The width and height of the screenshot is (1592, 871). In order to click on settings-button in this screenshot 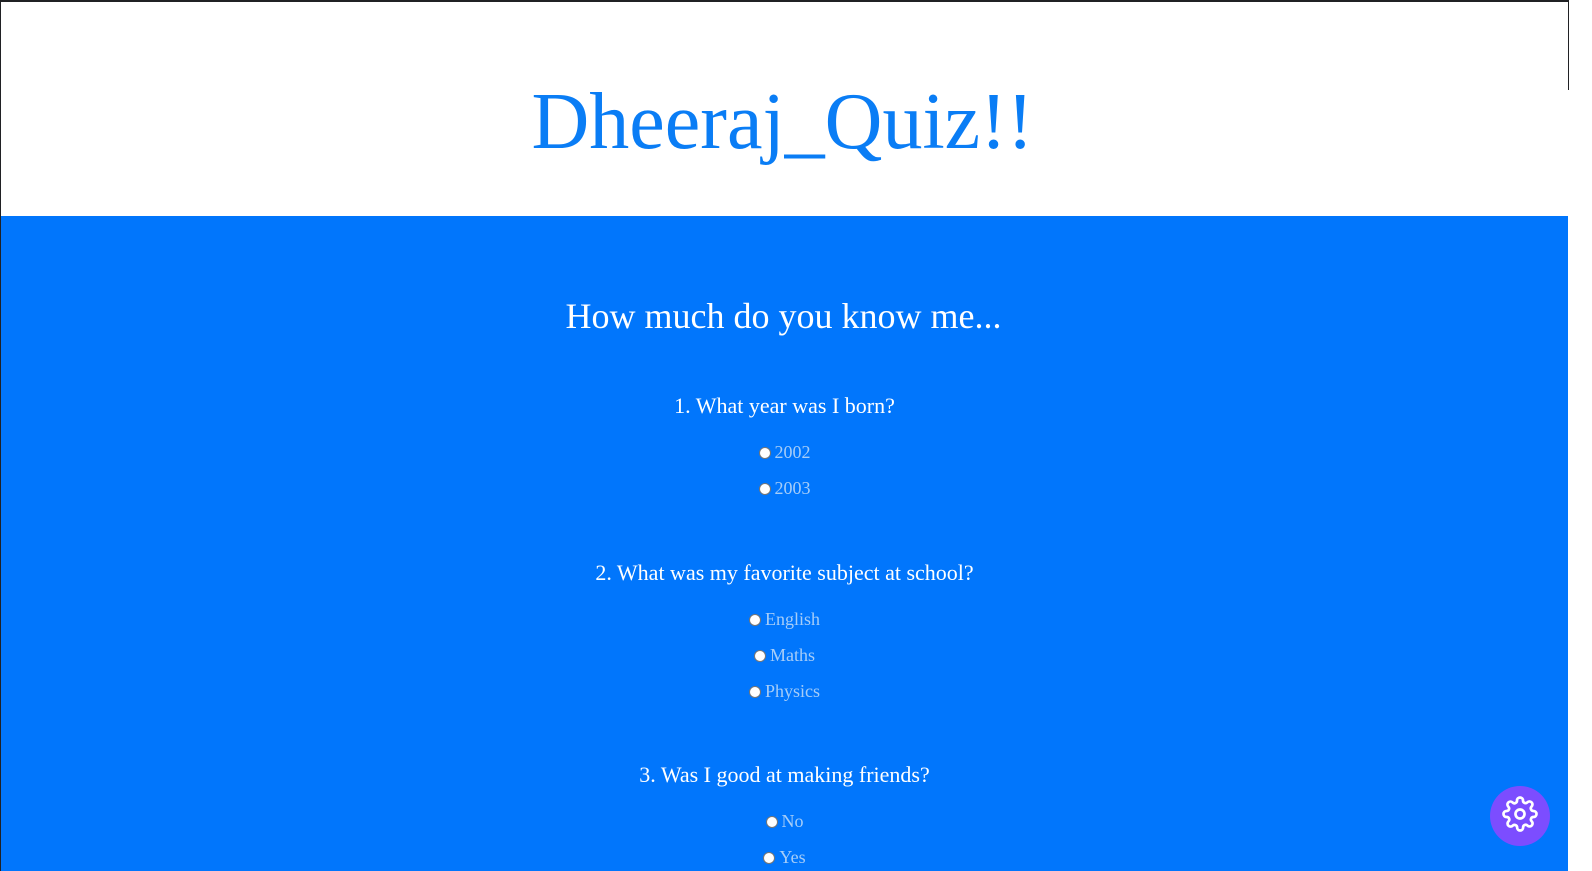, I will do `click(1520, 816)`.